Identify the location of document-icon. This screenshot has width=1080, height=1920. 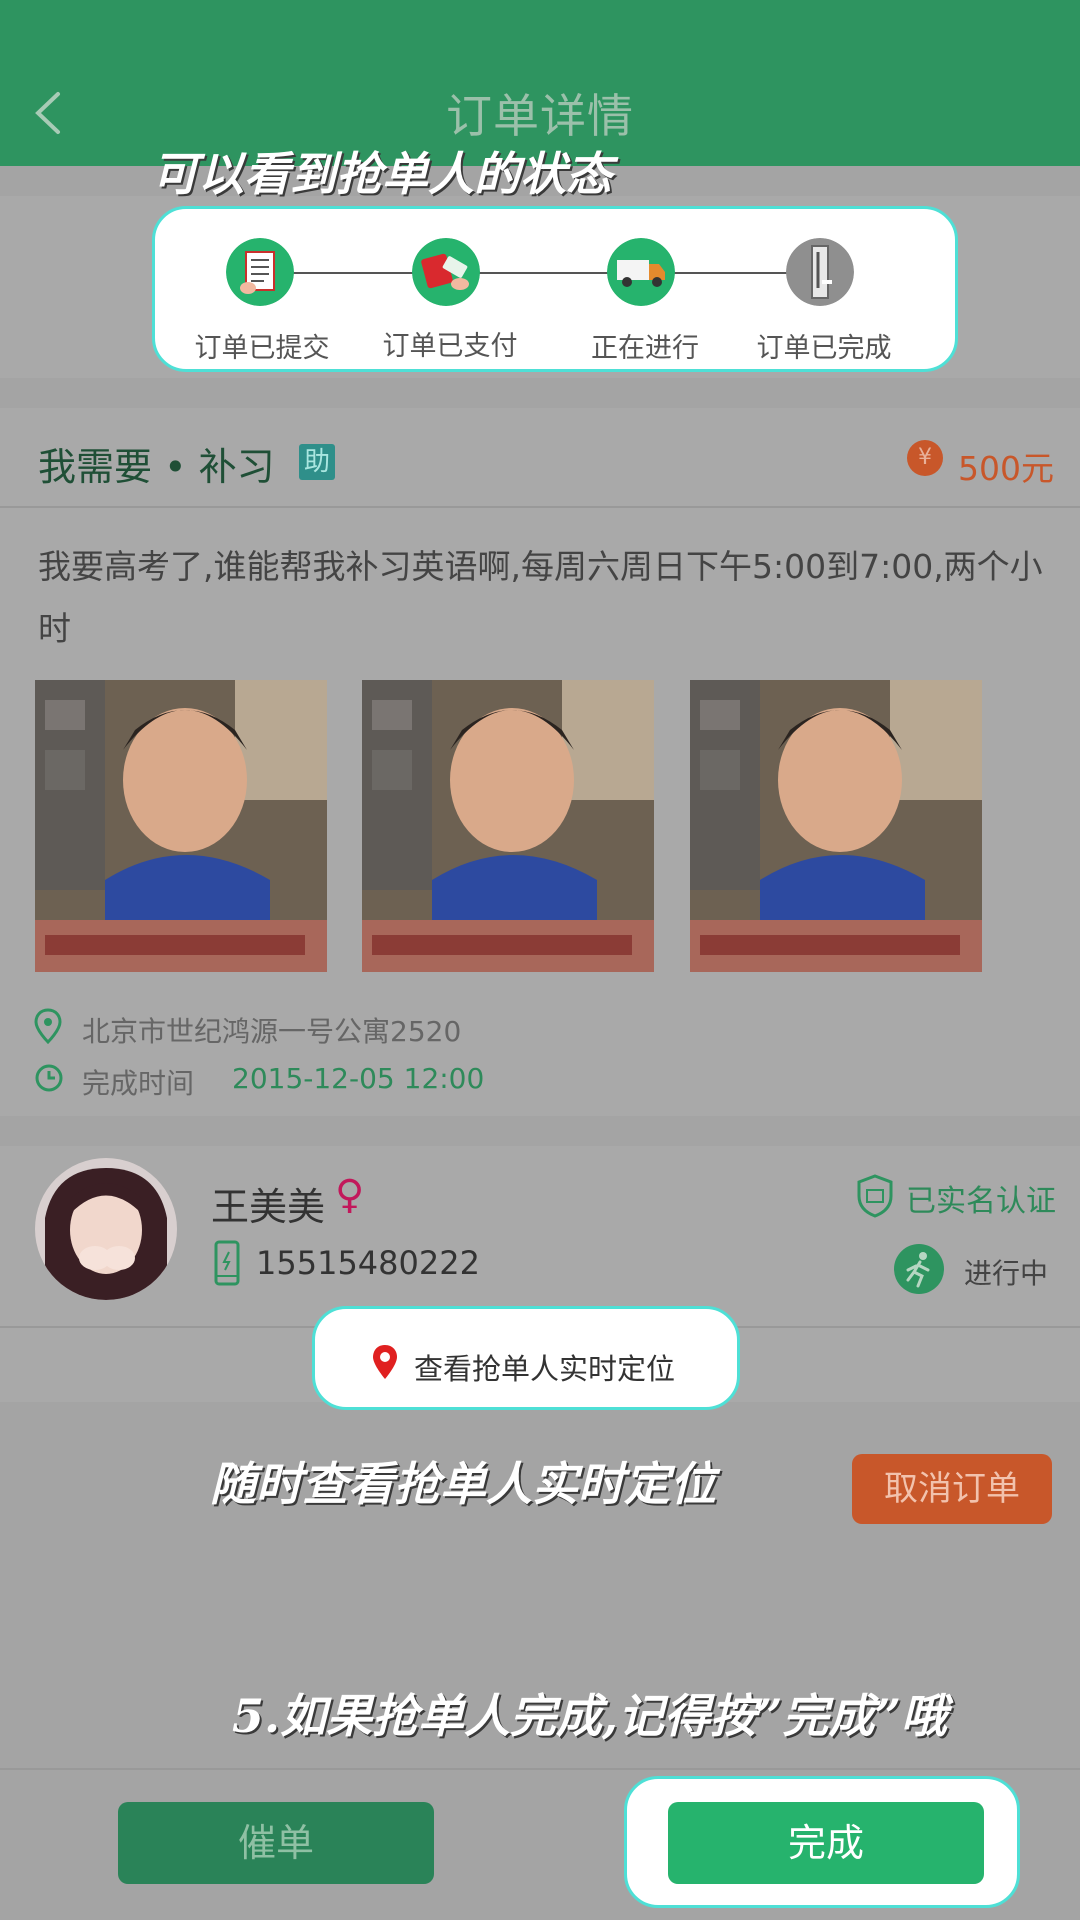
(260, 272).